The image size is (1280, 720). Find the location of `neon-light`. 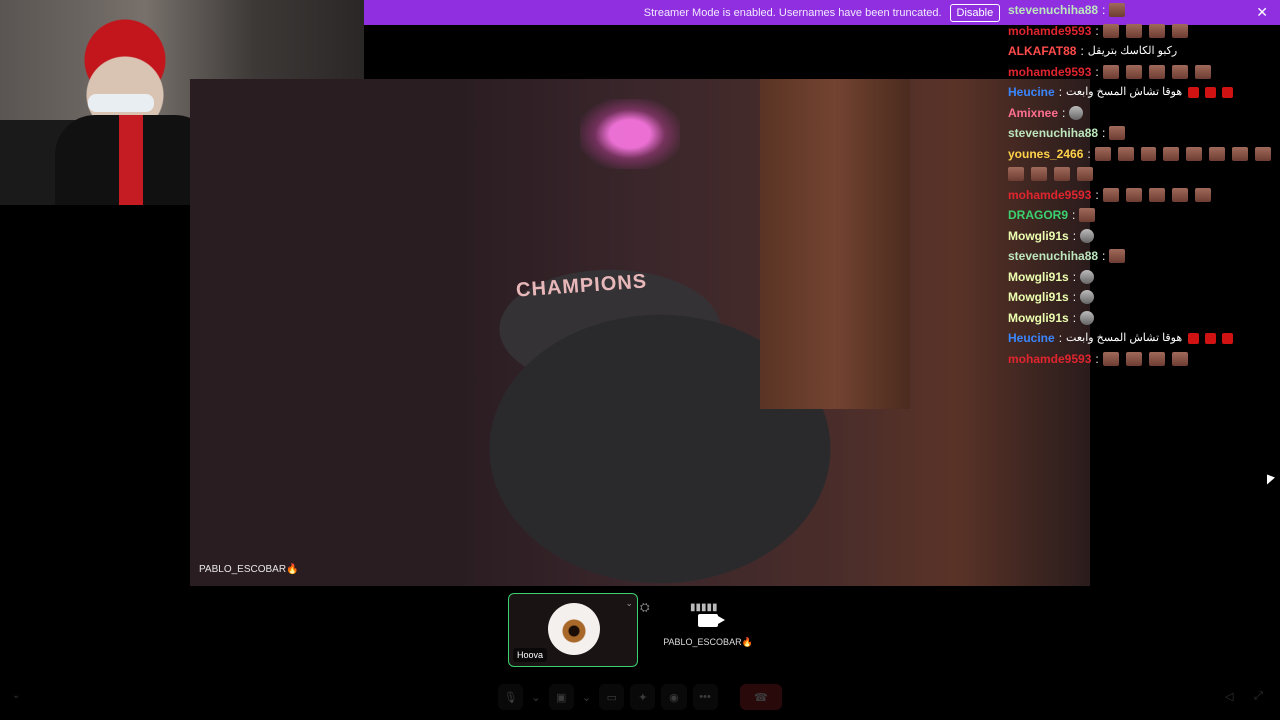

neon-light is located at coordinates (630, 134).